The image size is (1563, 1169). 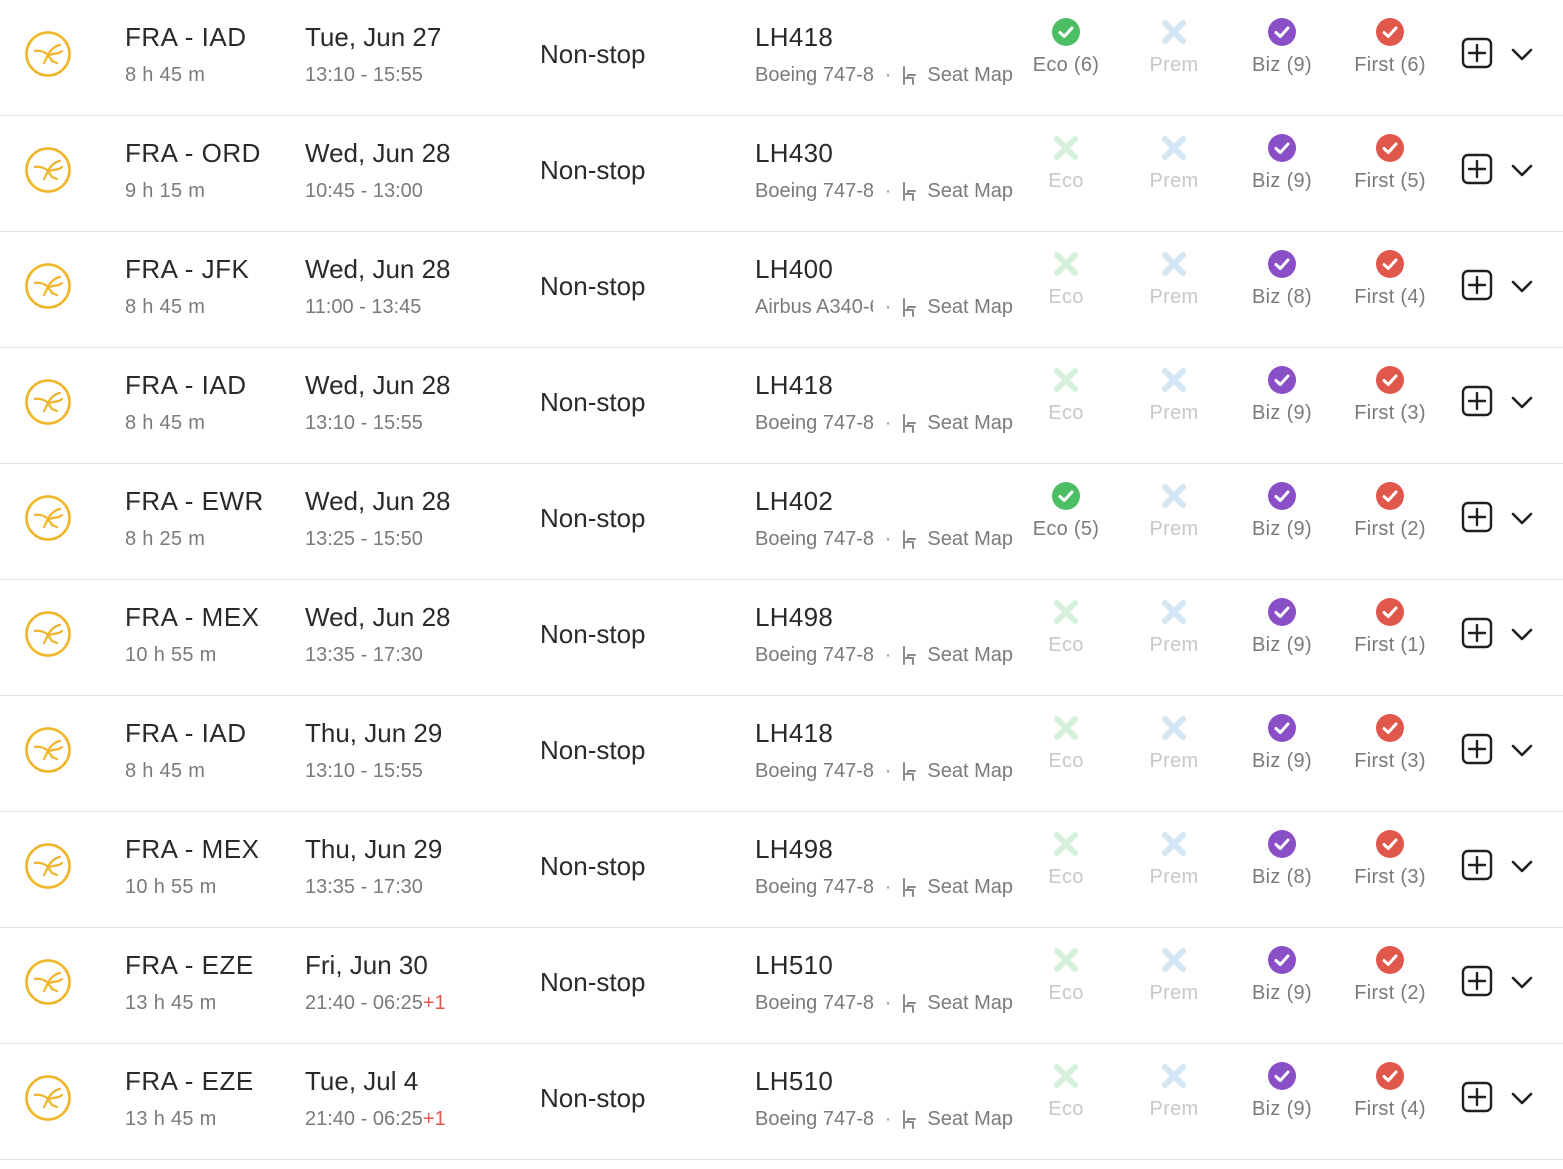 I want to click on departure-date: Tue, Jun 27, so click(x=373, y=37).